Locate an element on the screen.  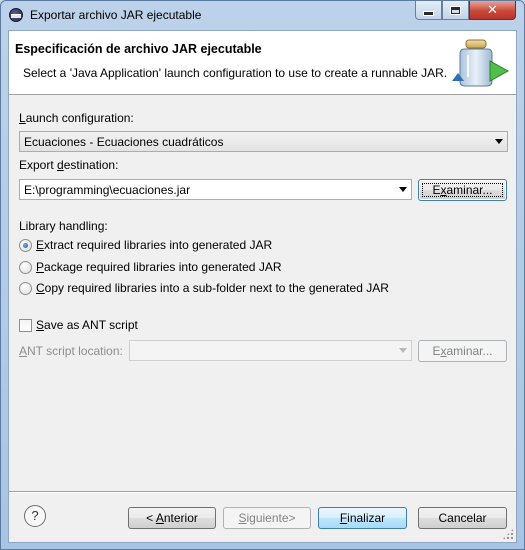
radio-button-checked is located at coordinates (25, 245).